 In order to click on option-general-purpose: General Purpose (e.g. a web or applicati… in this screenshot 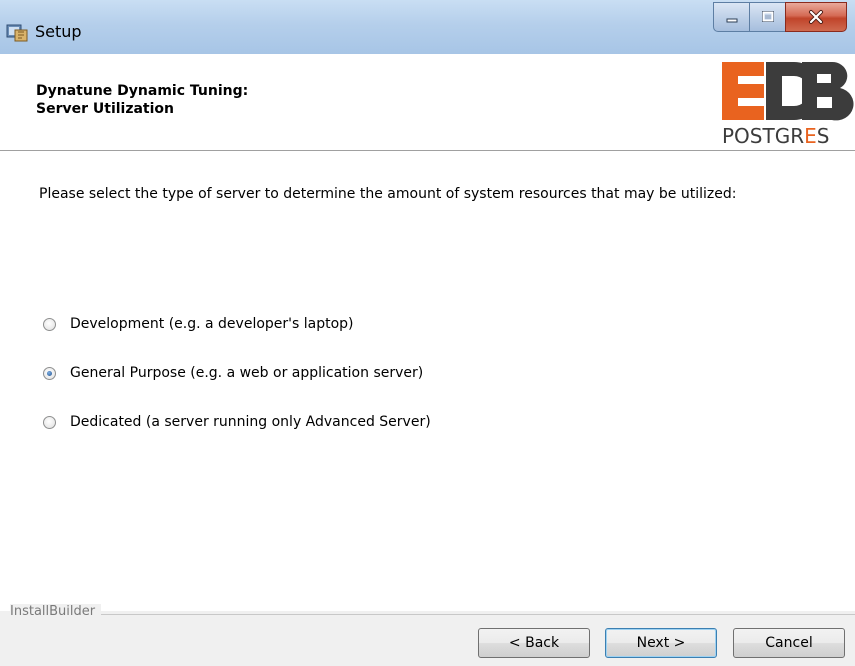, I will do `click(233, 373)`.